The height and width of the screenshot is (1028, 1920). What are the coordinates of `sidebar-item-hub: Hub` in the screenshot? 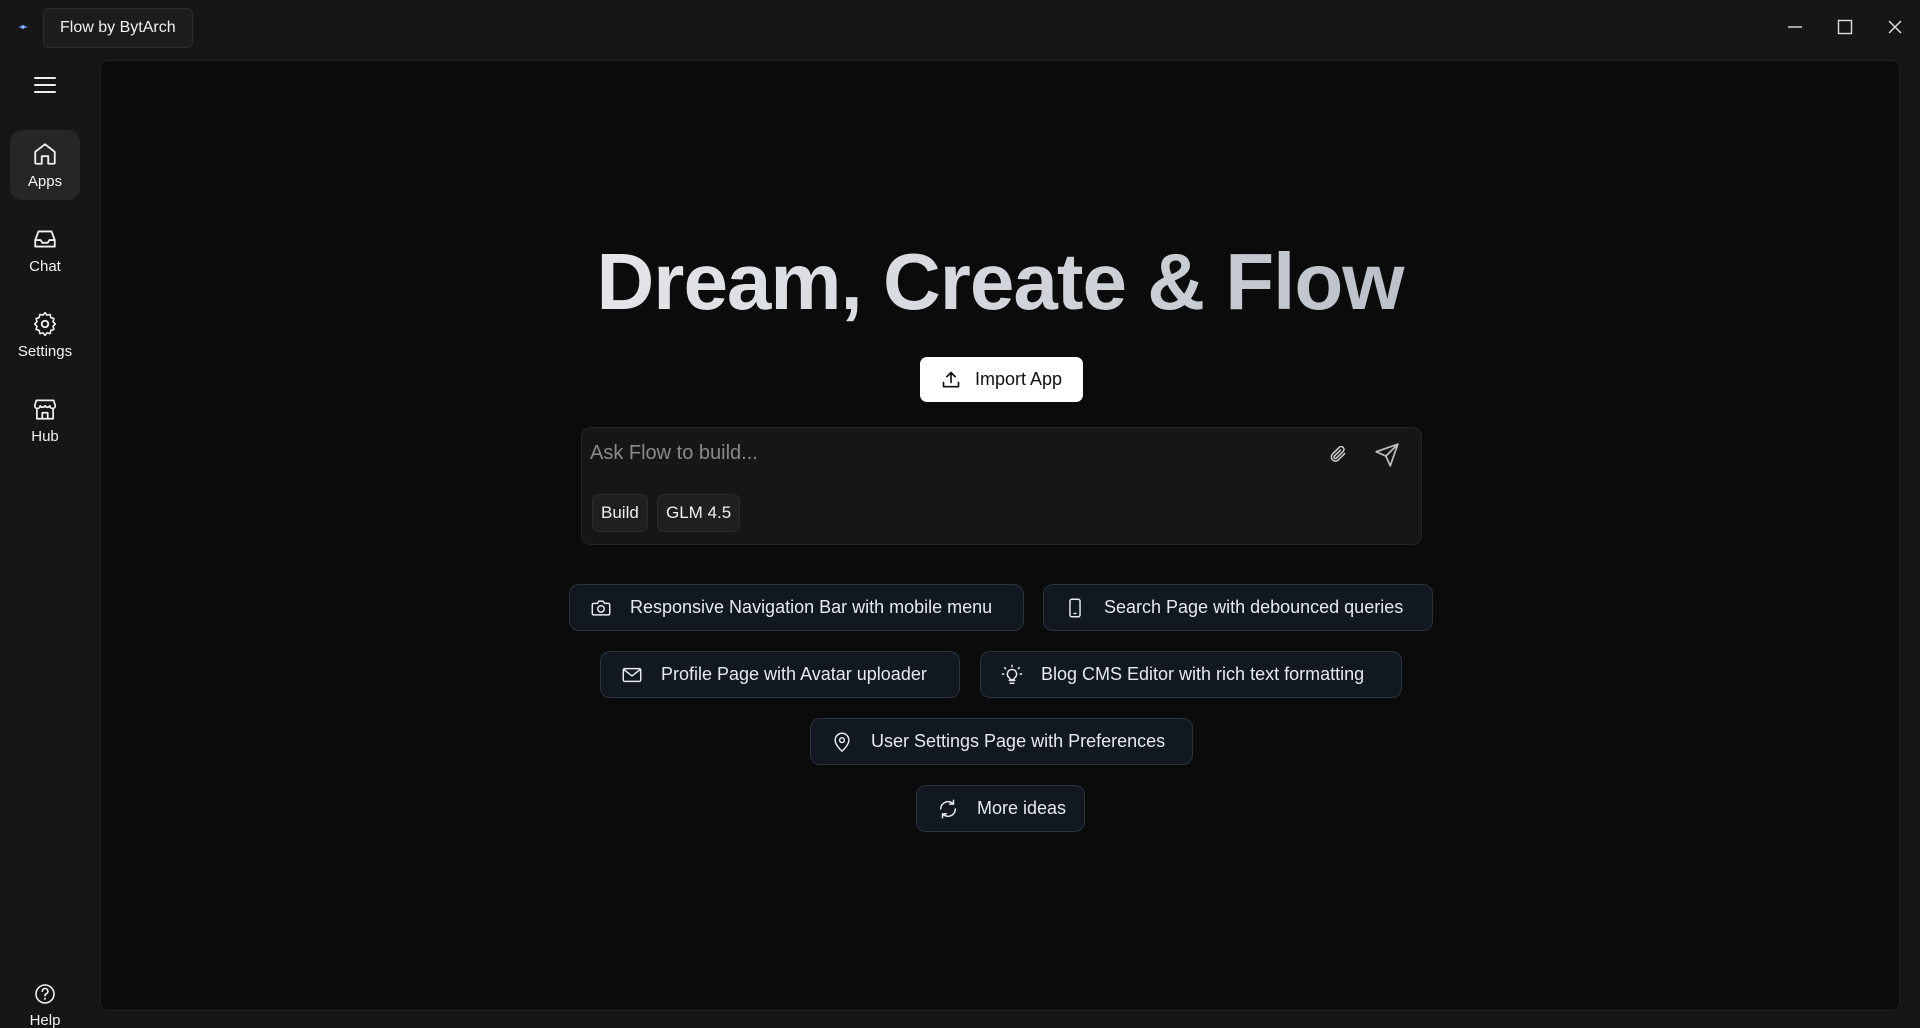 It's located at (45, 420).